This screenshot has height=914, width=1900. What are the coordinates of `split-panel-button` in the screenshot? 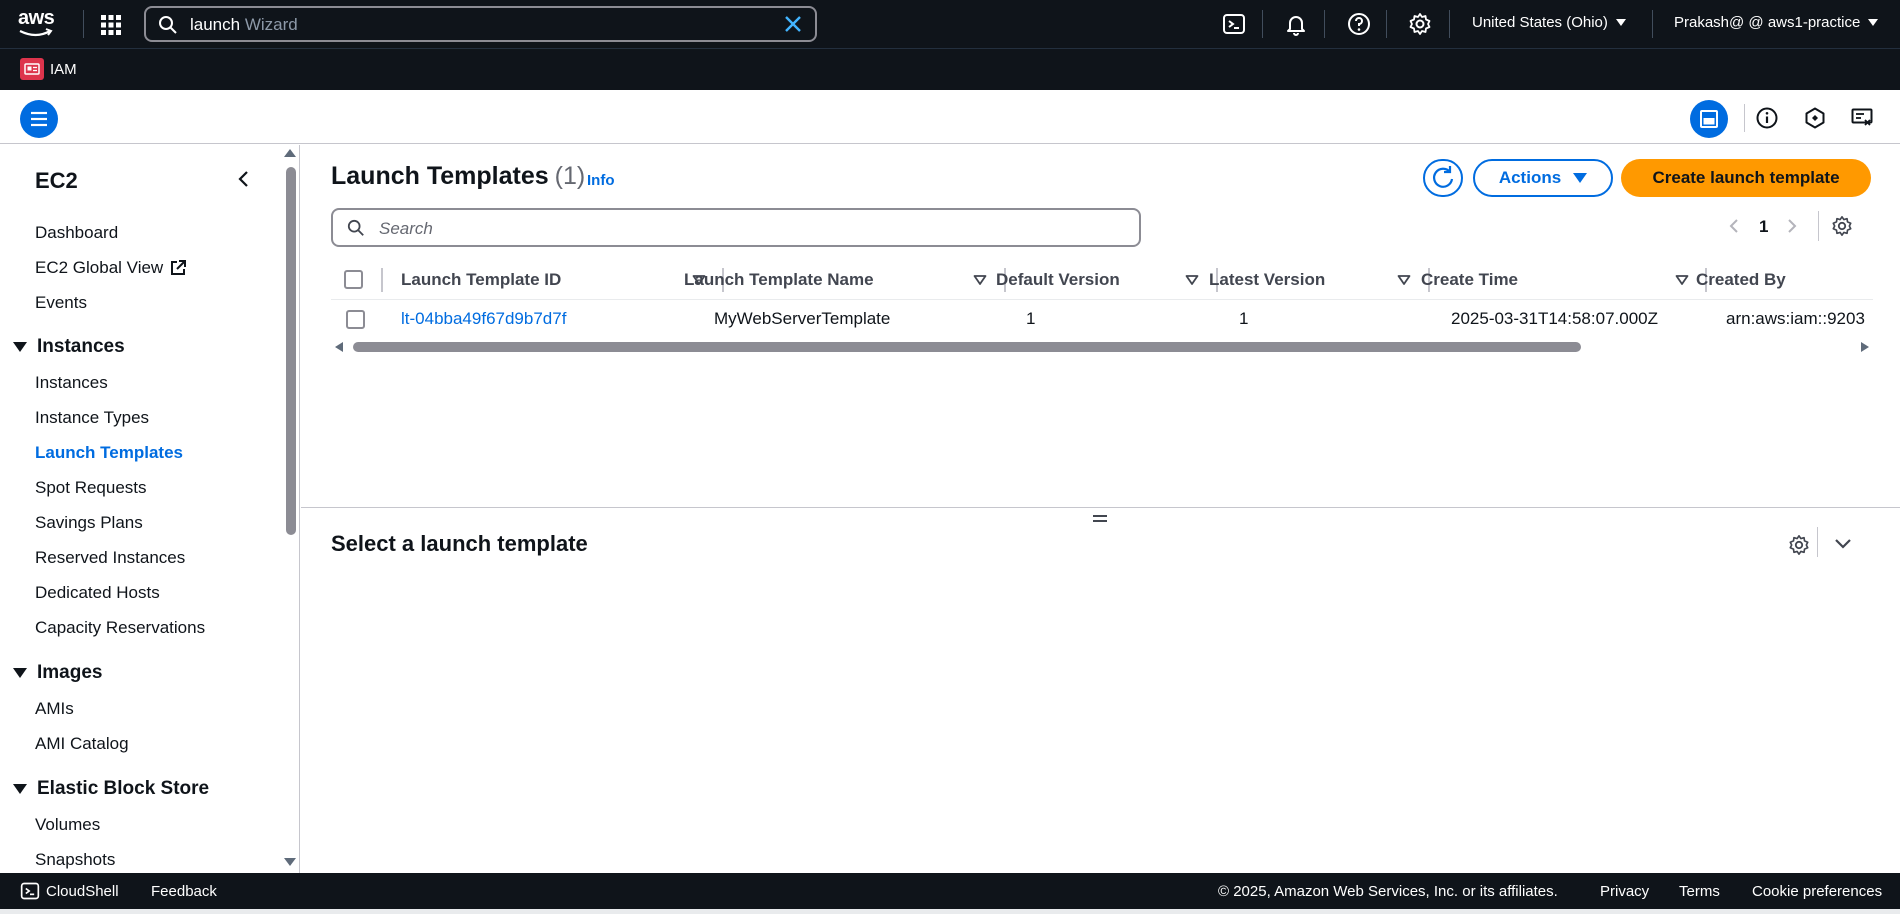 It's located at (1709, 119).